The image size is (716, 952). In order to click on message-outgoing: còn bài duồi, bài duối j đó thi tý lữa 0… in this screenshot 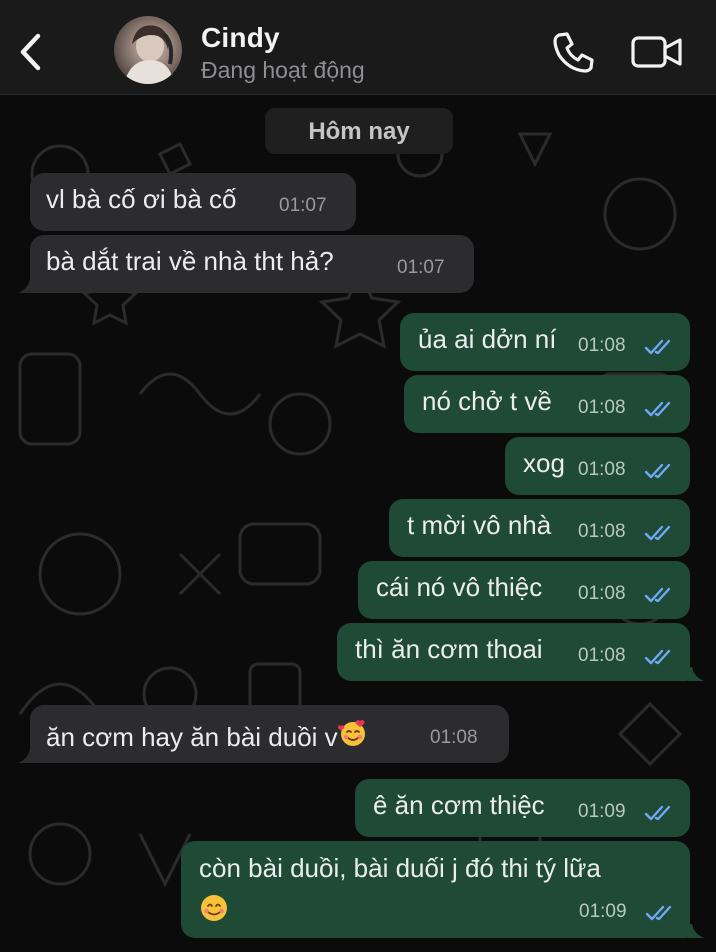, I will do `click(435, 889)`.